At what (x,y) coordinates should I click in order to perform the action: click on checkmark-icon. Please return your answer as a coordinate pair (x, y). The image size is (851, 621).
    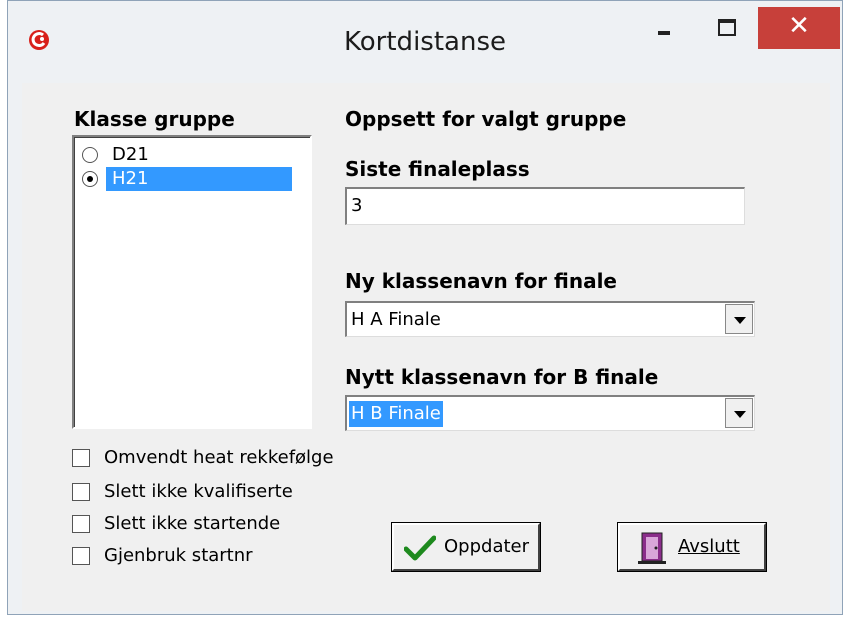
    Looking at the image, I should click on (420, 548).